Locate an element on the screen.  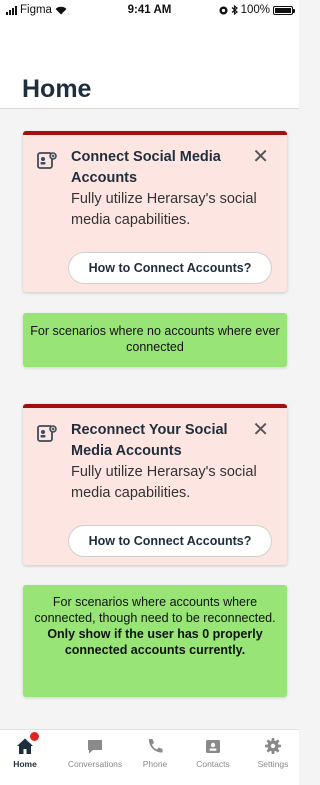
chat-icon is located at coordinates (95, 747).